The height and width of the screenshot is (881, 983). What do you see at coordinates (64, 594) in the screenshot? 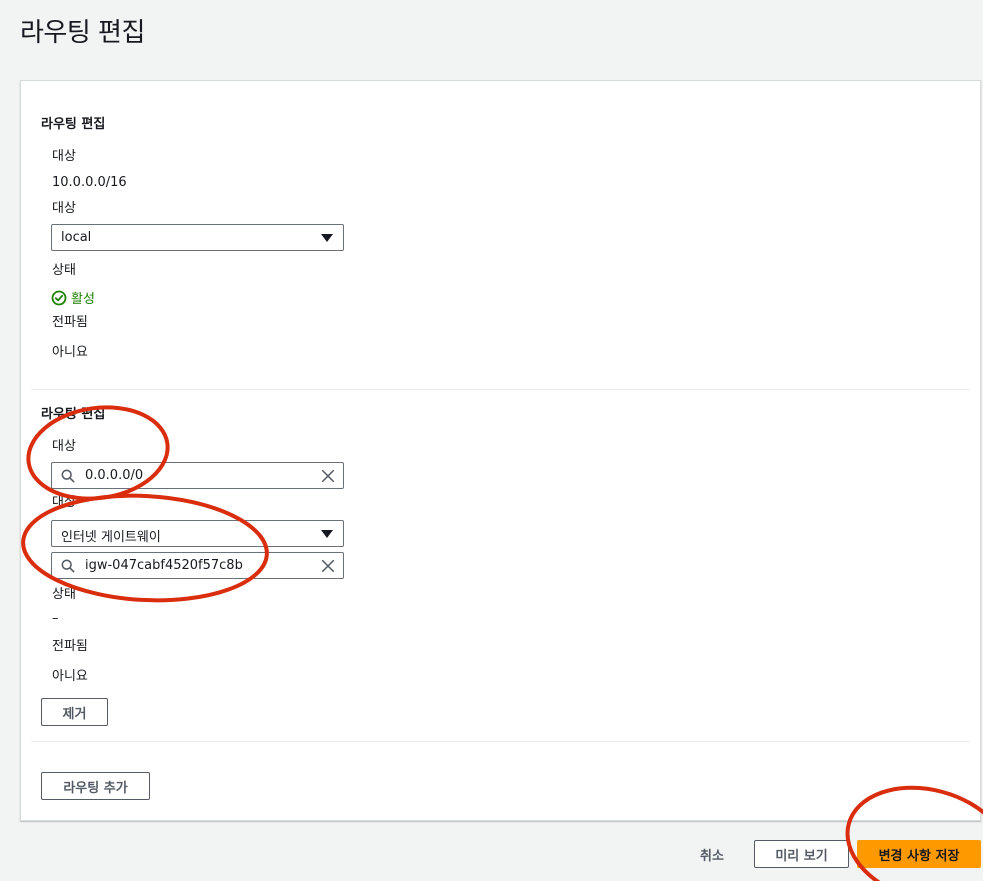
I see `route-2-status-label: 상태` at bounding box center [64, 594].